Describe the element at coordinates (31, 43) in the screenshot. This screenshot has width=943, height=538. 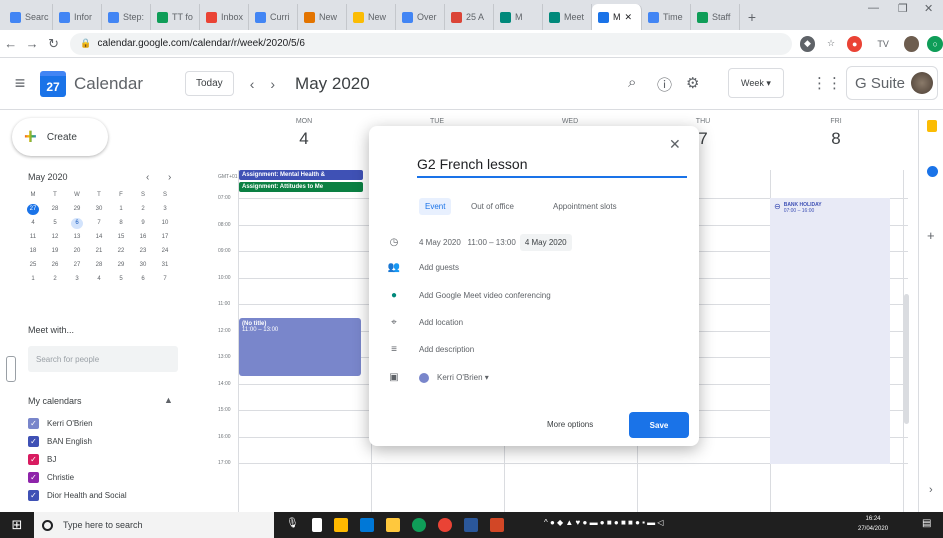
I see `forward-icon: →` at that location.